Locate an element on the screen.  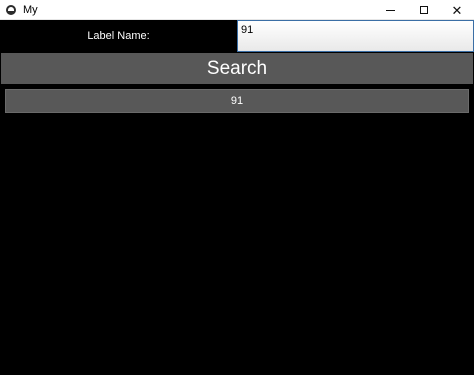
close-icon: ✕ is located at coordinates (457, 10).